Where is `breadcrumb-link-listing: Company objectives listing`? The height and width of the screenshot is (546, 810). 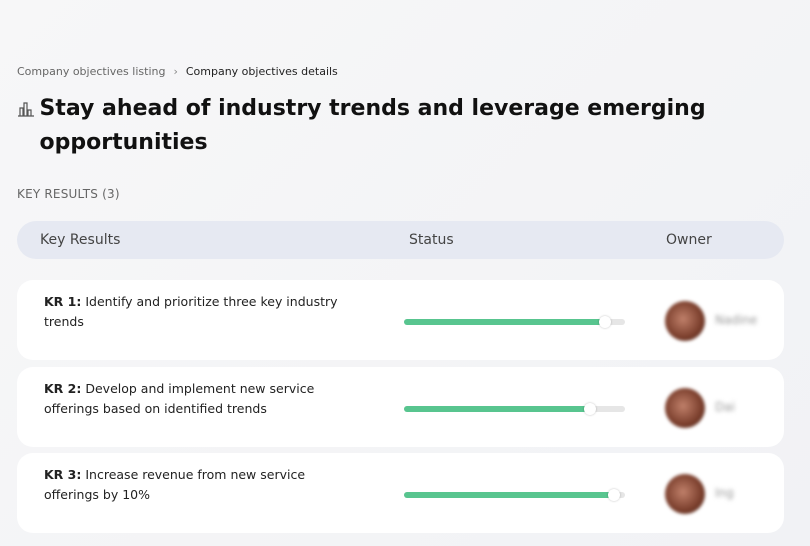 breadcrumb-link-listing: Company objectives listing is located at coordinates (91, 71).